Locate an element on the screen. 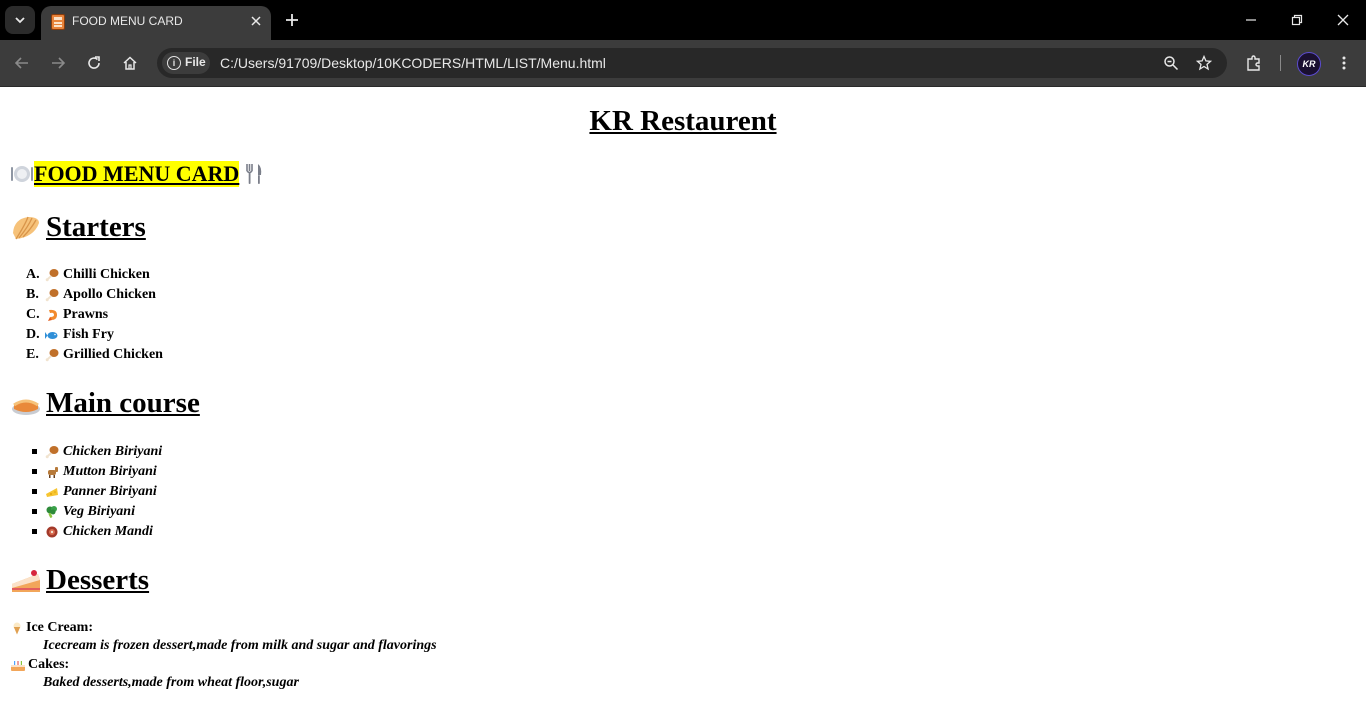 The height and width of the screenshot is (716, 1366). more-vertical-icon is located at coordinates (1344, 63).